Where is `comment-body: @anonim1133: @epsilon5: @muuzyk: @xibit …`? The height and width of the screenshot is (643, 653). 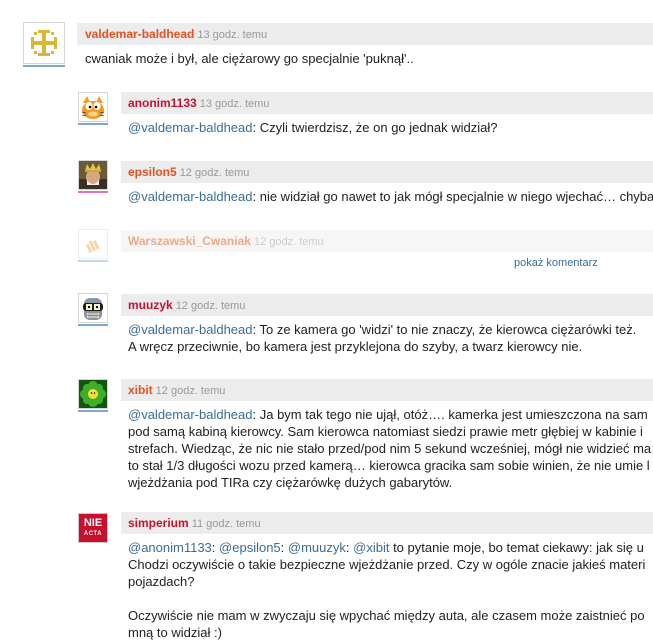
comment-body: @anonim1133: @epsilon5: @muuzyk: @xibit … is located at coordinates (390, 590).